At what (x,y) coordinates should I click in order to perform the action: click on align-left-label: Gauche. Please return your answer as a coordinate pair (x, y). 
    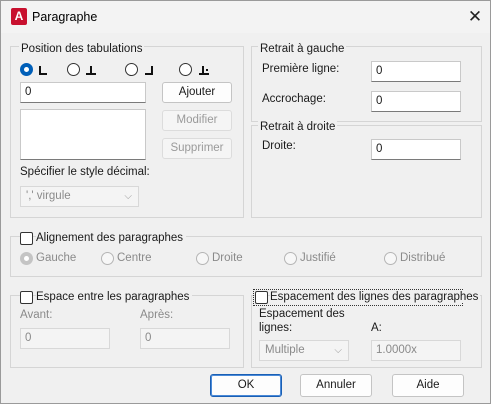
    Looking at the image, I should click on (56, 258).